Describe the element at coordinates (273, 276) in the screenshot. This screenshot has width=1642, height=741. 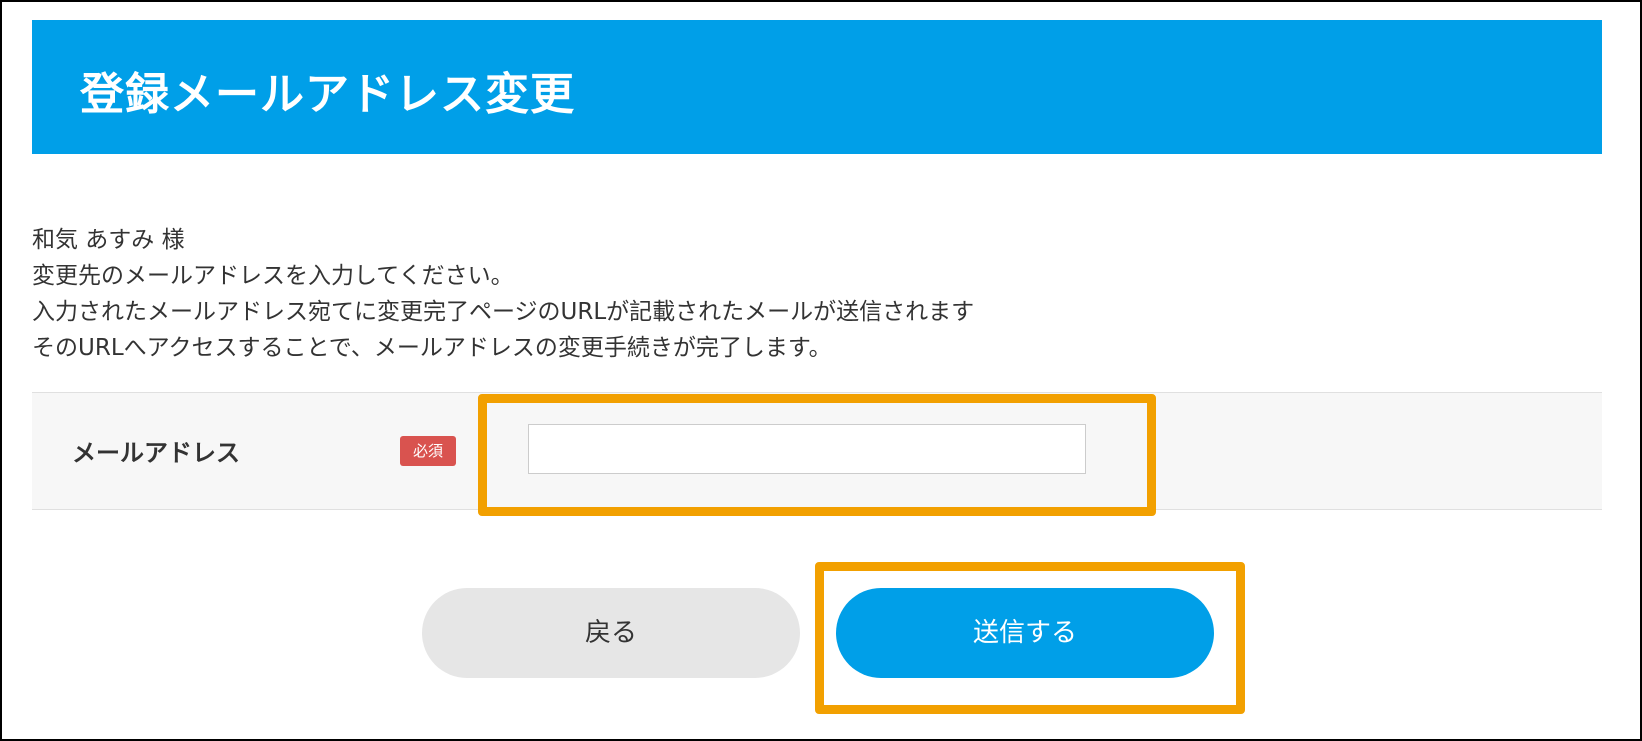
I see `instruction-line-1: 変更先のメールアドレスを入力してください。` at that location.